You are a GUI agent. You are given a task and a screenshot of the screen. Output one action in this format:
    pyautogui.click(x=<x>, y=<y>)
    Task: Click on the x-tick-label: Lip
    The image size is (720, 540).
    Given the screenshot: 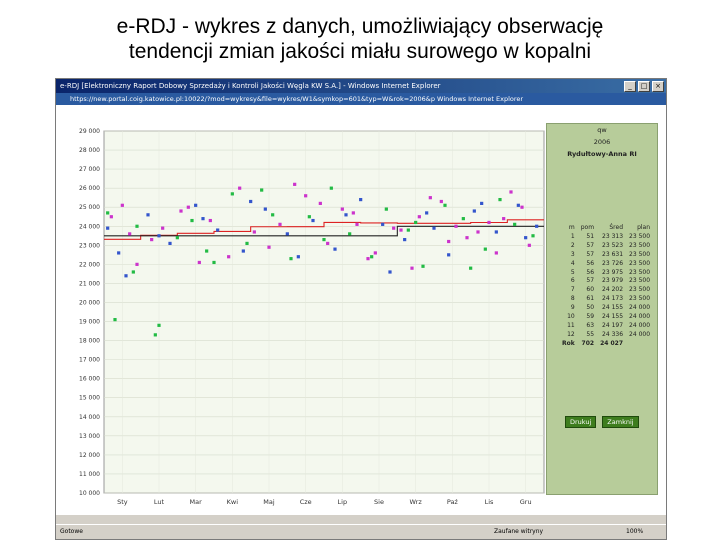 What is the action you would take?
    pyautogui.click(x=343, y=502)
    